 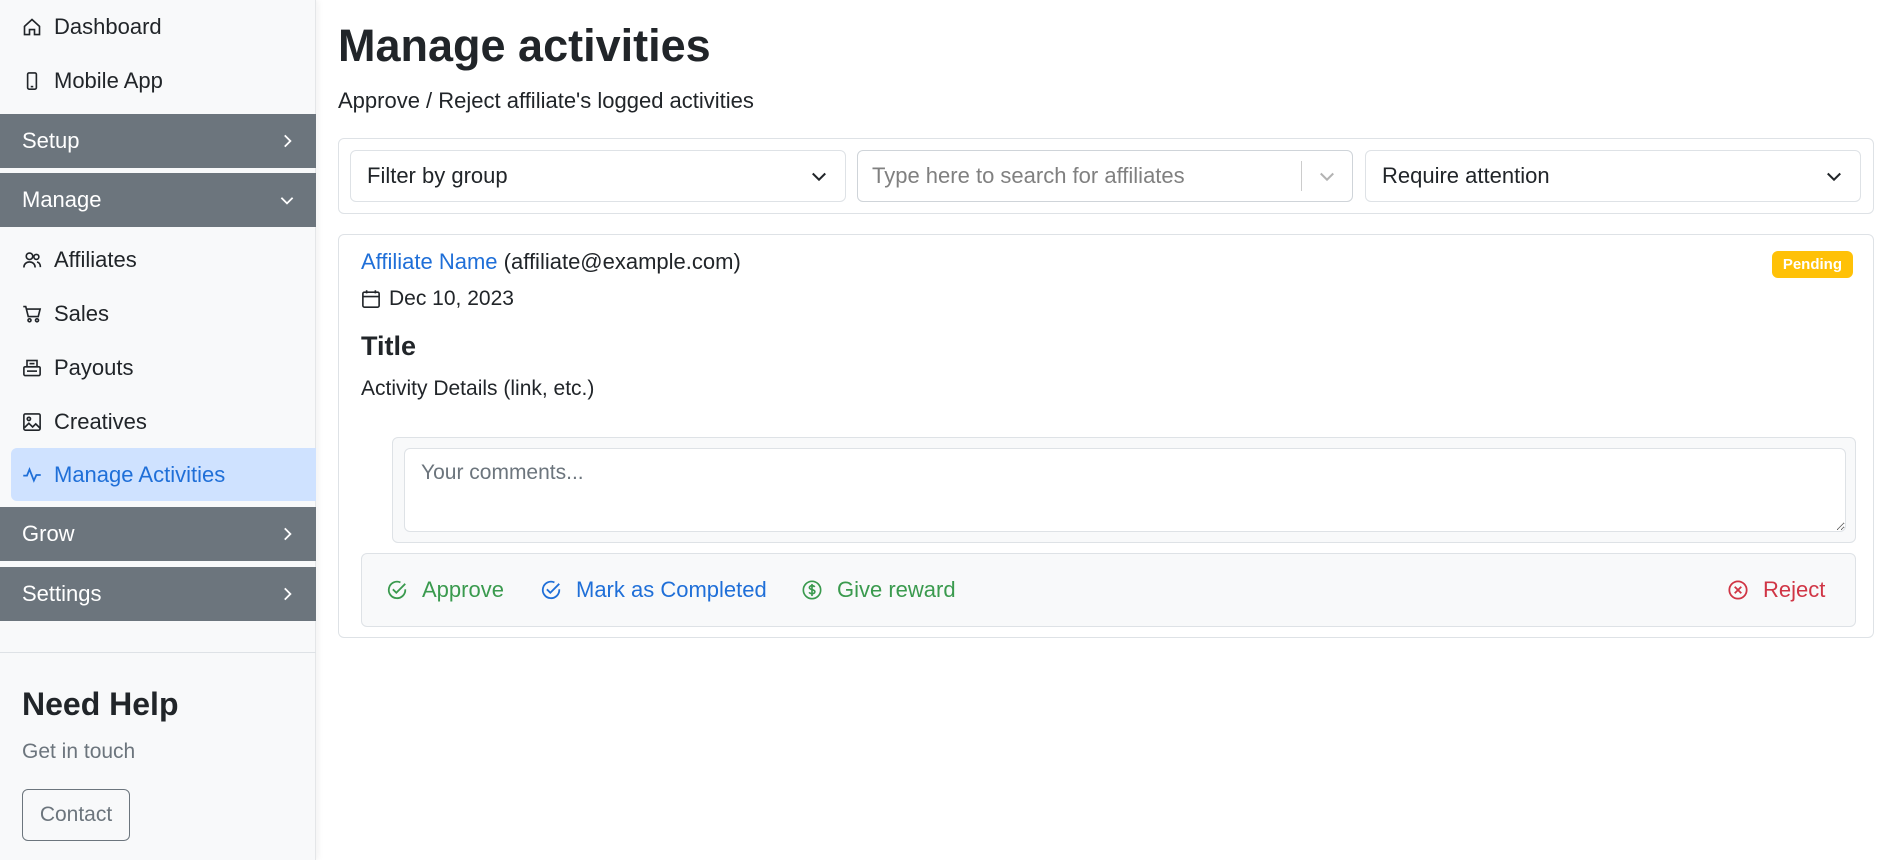 What do you see at coordinates (100, 704) in the screenshot?
I see `help-title: Need Help` at bounding box center [100, 704].